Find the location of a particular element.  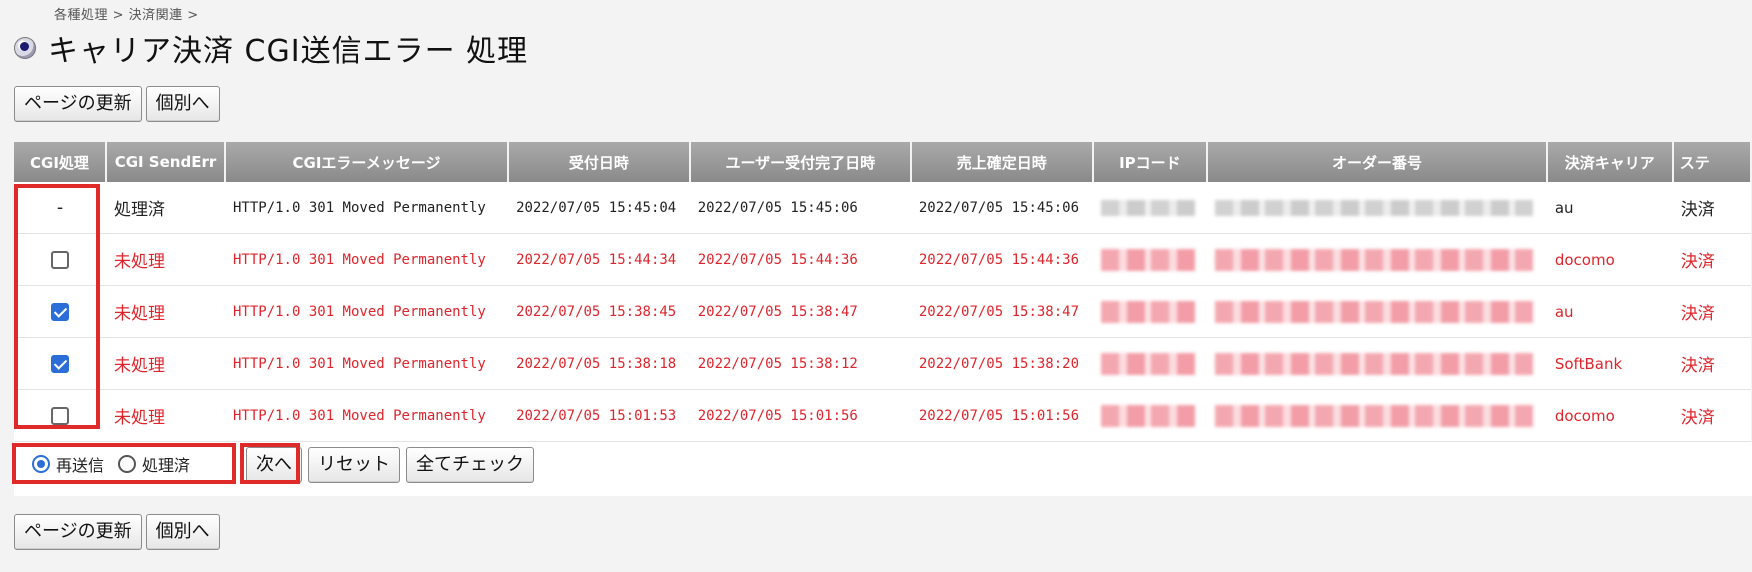

sale-fixed-cell: 2022/07/05 15:01:56 is located at coordinates (1001, 415).